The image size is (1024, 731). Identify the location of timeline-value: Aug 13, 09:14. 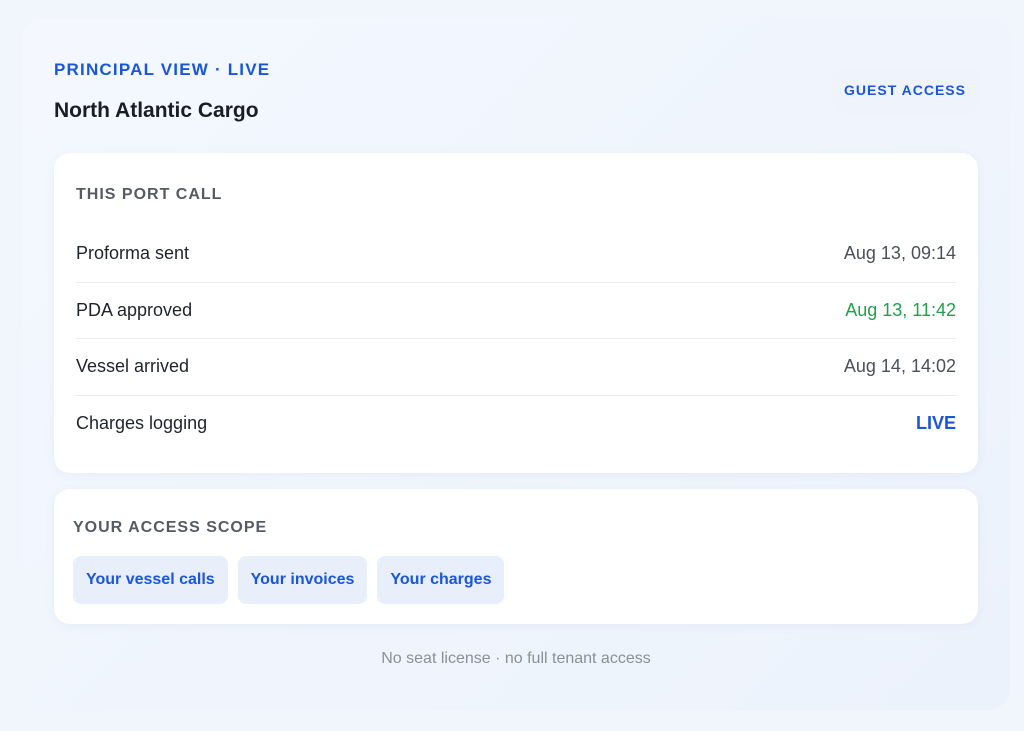
(899, 253).